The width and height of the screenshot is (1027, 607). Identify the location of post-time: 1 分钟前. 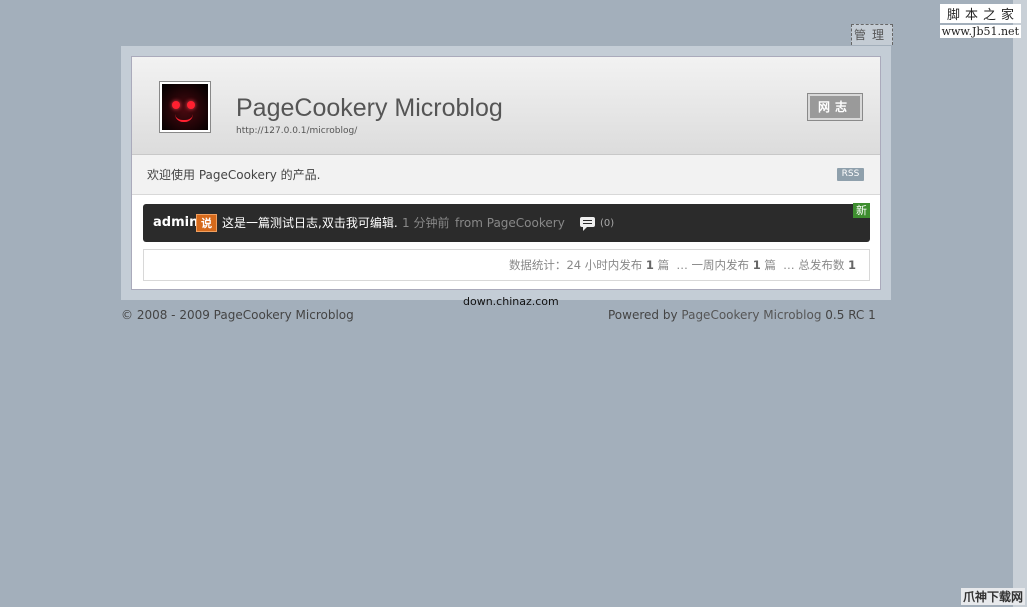
(426, 223).